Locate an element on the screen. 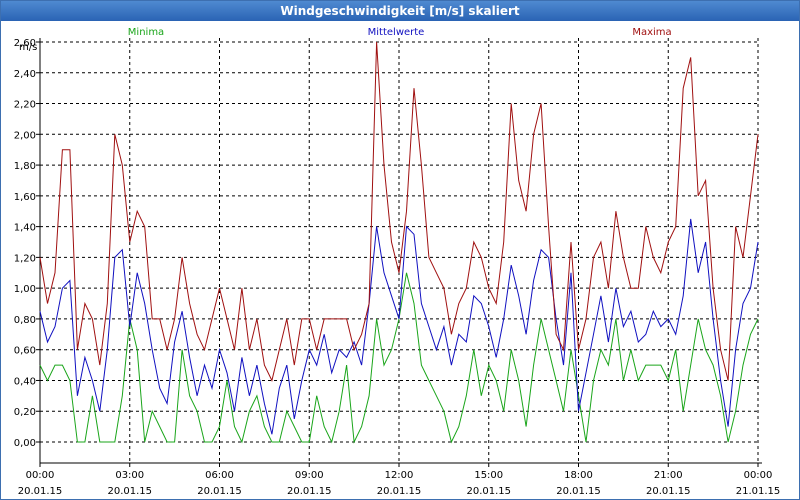 The height and width of the screenshot is (500, 800). x-tick-time-label: 03:00 is located at coordinates (129, 475).